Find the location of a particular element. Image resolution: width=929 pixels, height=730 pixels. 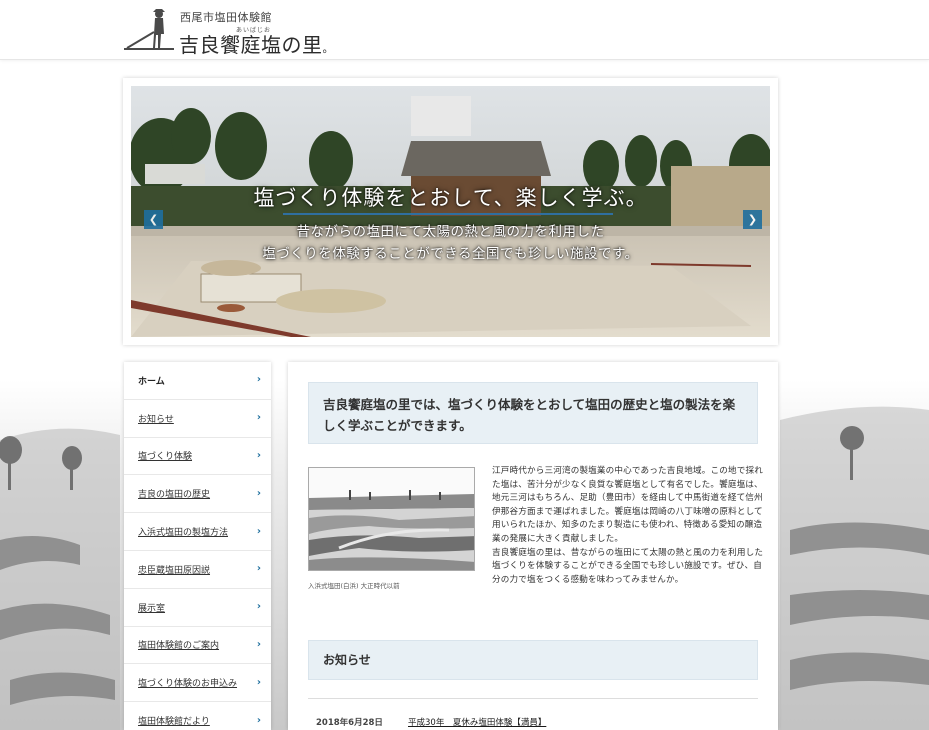

sidebar-item-label: 入浜式塩田の製塩方法 is located at coordinates (183, 533).